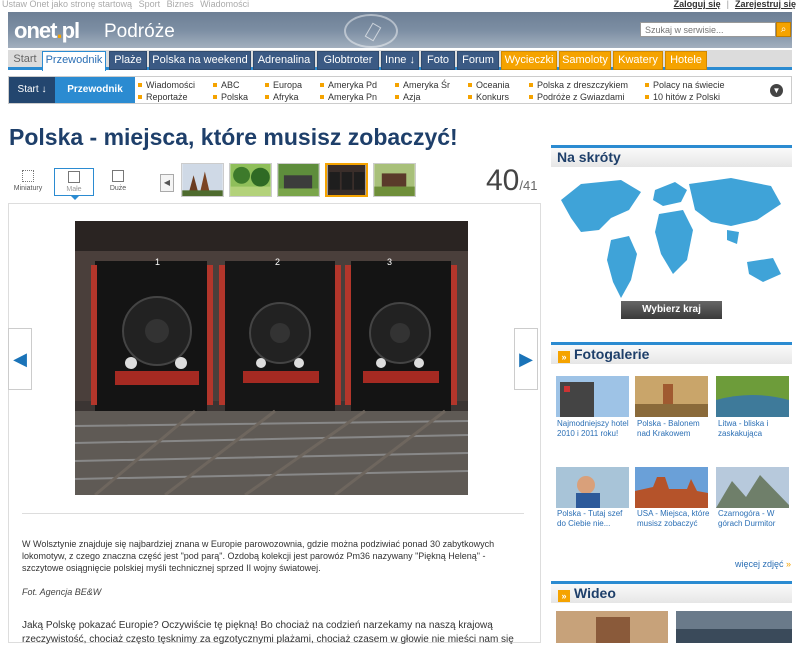 This screenshot has height=647, width=800. I want to click on choose-country-button: Wybierz kraj, so click(671, 310).